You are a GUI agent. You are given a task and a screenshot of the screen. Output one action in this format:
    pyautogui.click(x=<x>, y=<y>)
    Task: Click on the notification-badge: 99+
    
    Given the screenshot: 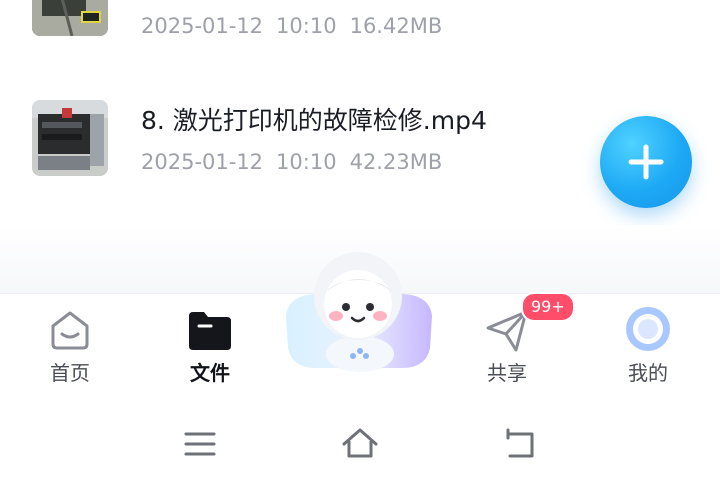 What is the action you would take?
    pyautogui.click(x=548, y=307)
    